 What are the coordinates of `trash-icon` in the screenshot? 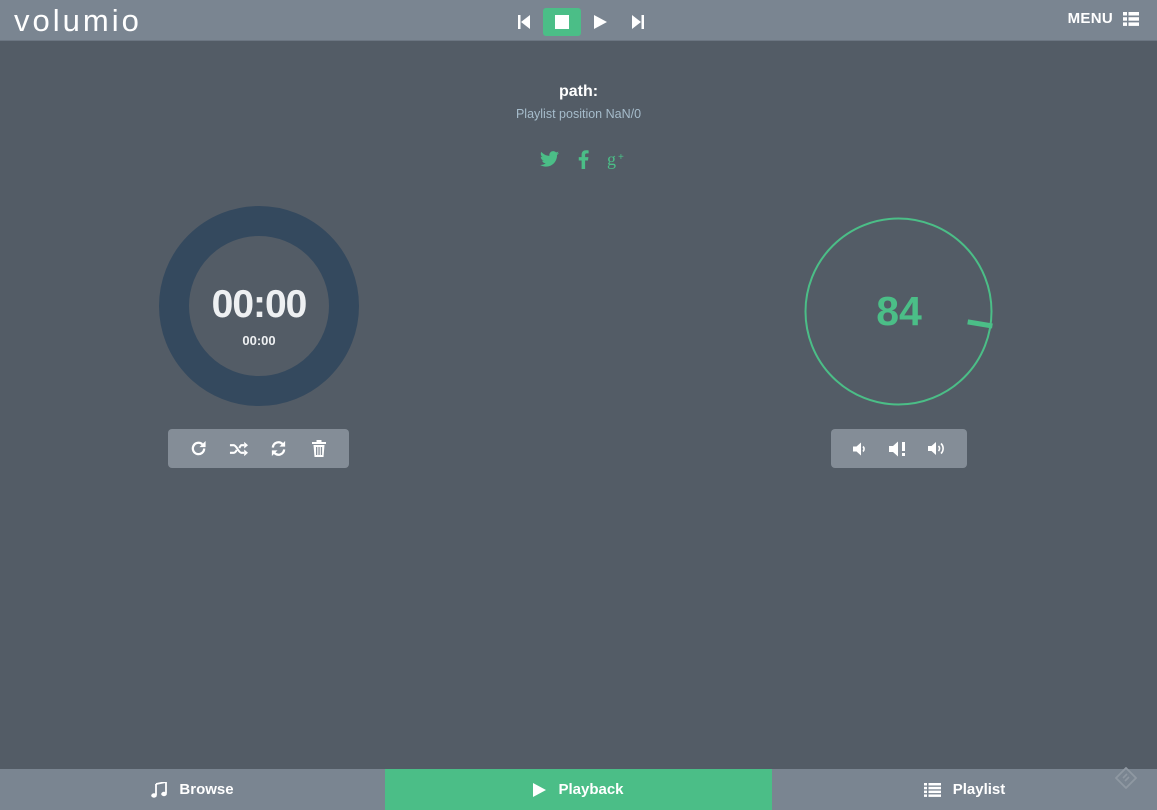 It's located at (318, 448).